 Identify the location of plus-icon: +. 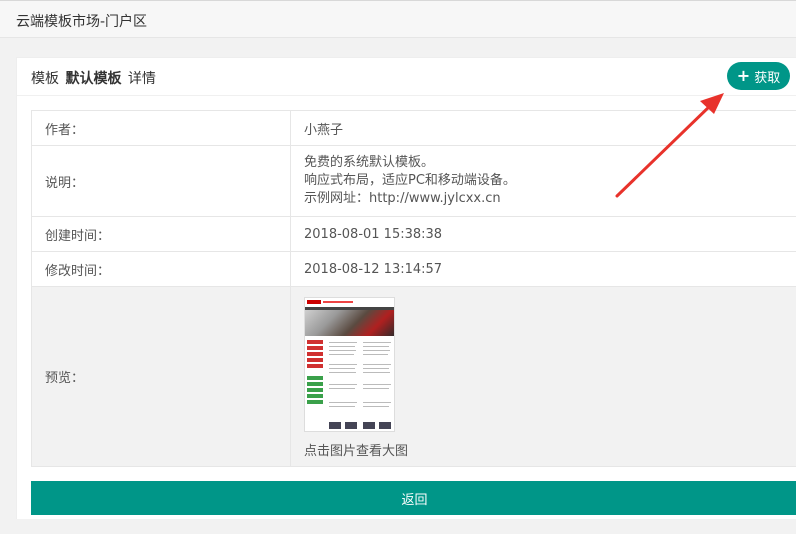
(743, 75).